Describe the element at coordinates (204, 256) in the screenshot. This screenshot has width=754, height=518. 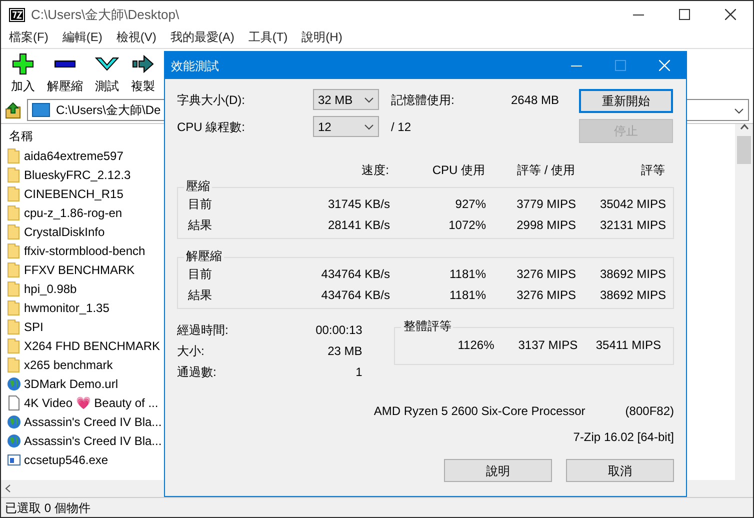
I see `group-title: 解壓縮` at that location.